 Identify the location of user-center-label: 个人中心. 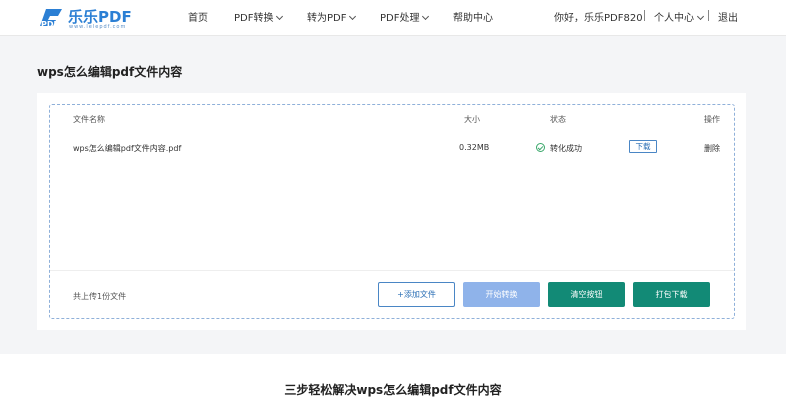
(674, 18).